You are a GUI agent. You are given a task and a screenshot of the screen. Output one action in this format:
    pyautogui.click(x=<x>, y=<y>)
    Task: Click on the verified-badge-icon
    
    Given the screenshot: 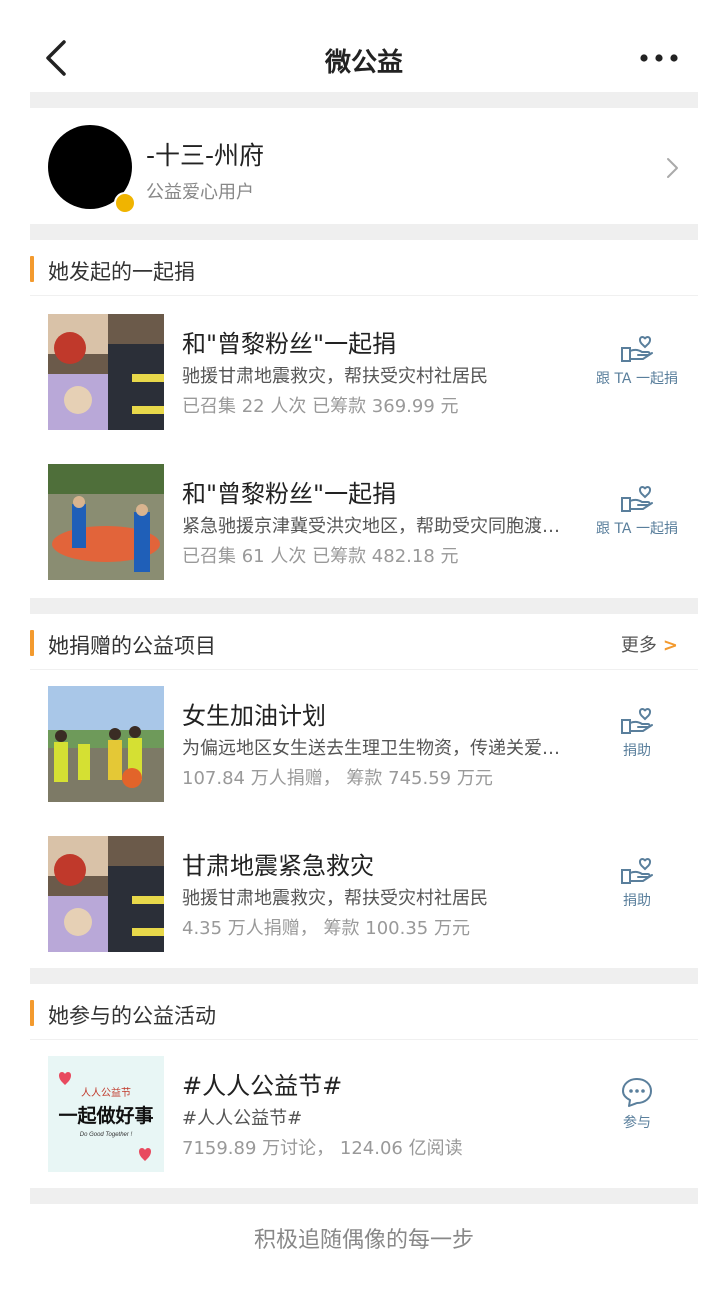 What is the action you would take?
    pyautogui.click(x=125, y=203)
    